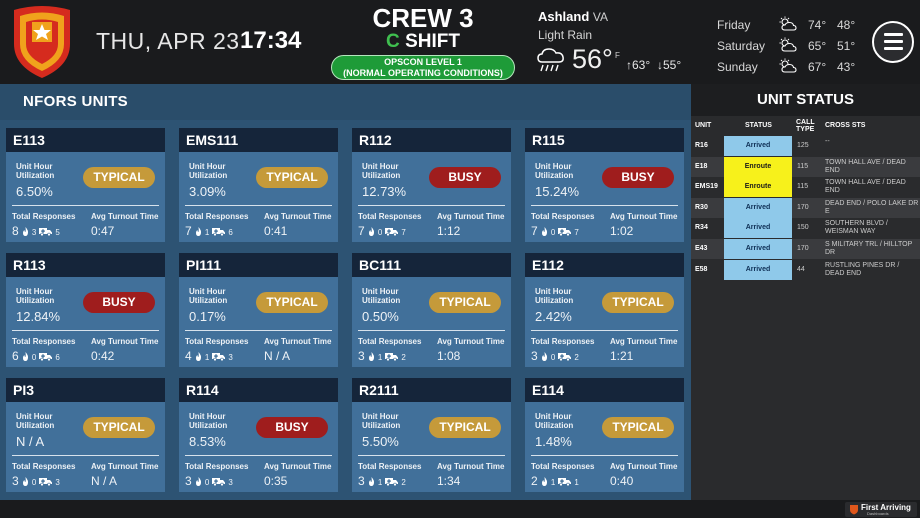  I want to click on total-responses-count: 7, so click(188, 231).